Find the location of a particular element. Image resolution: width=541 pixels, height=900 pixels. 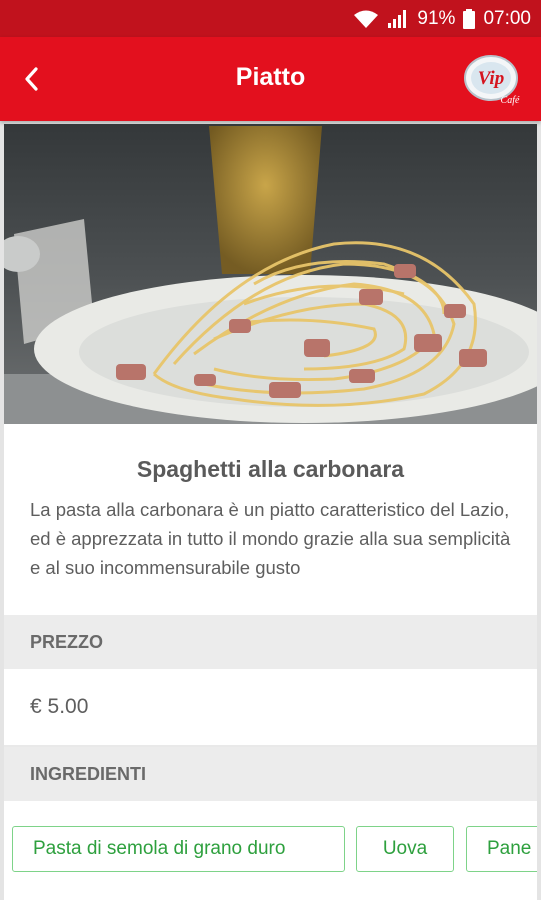

battery-percent: 91% is located at coordinates (436, 18).